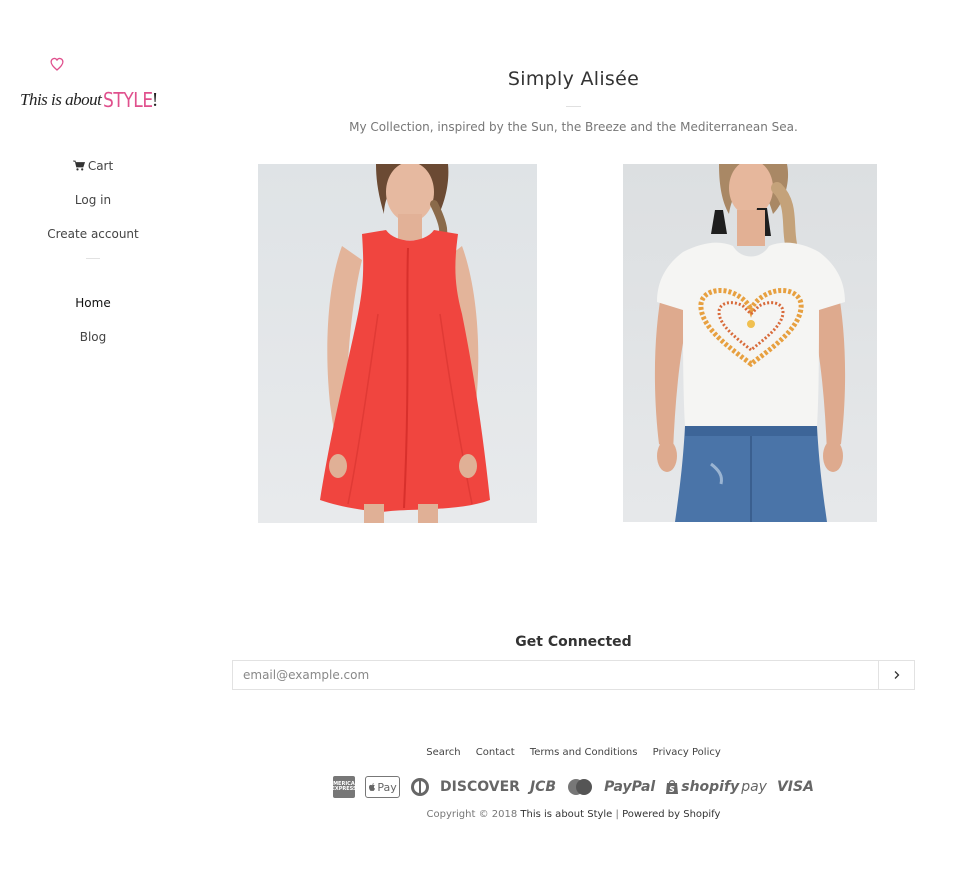 The height and width of the screenshot is (872, 960). What do you see at coordinates (78, 165) in the screenshot?
I see `cart-icon` at bounding box center [78, 165].